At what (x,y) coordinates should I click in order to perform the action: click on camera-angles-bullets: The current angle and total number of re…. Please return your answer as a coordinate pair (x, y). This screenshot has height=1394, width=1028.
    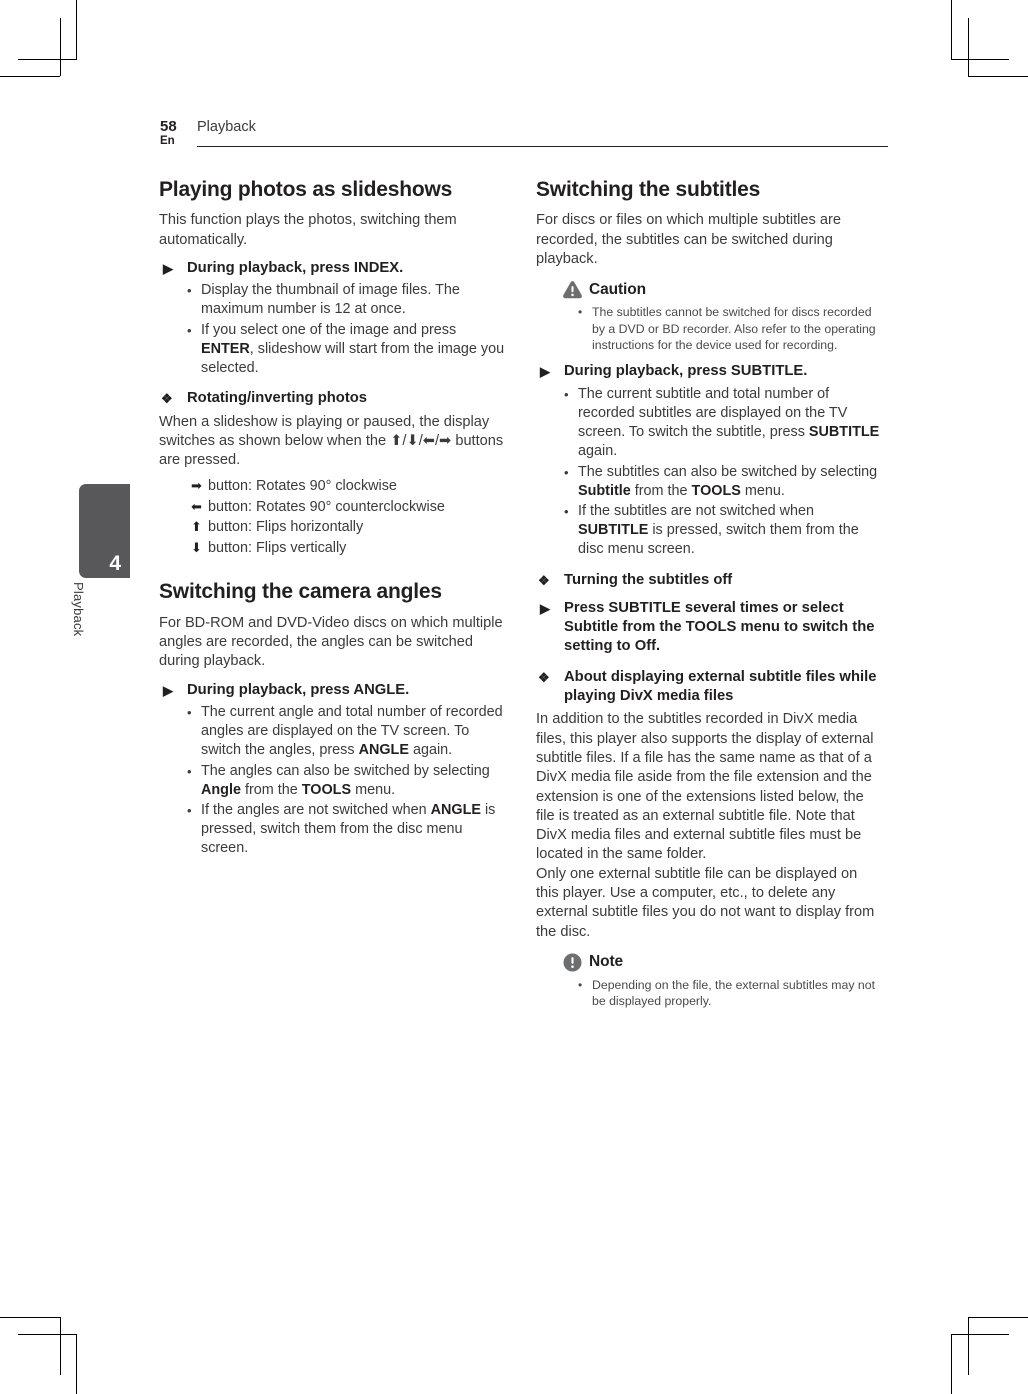
    Looking at the image, I should click on (333, 781).